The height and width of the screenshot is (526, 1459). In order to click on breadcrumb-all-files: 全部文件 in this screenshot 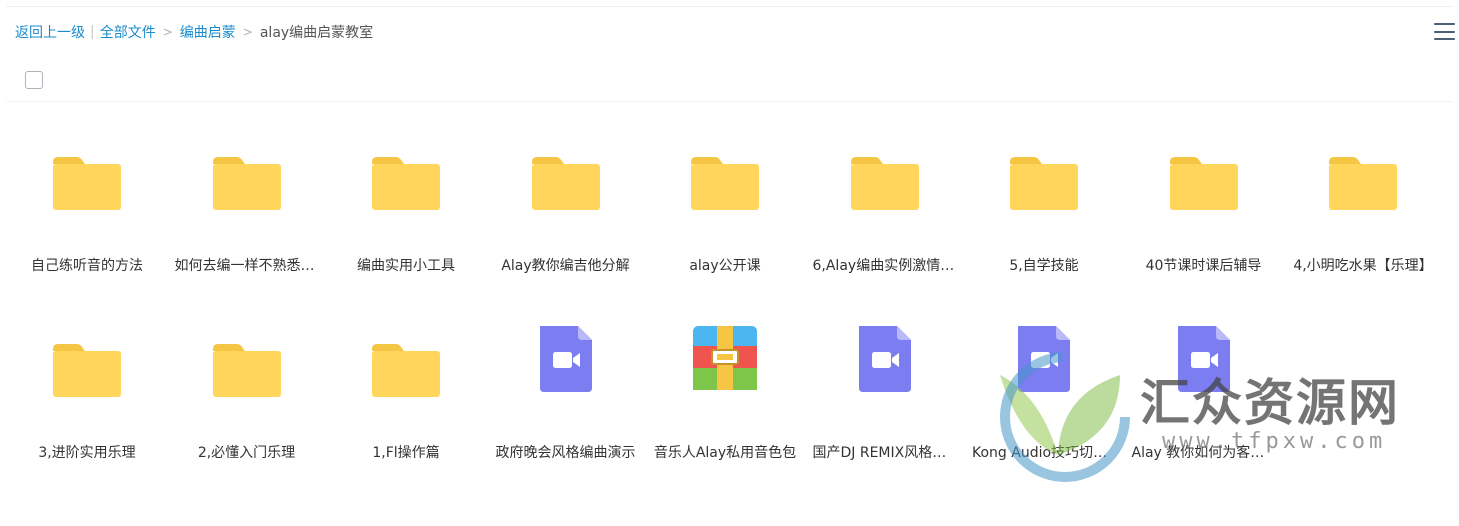, I will do `click(128, 32)`.